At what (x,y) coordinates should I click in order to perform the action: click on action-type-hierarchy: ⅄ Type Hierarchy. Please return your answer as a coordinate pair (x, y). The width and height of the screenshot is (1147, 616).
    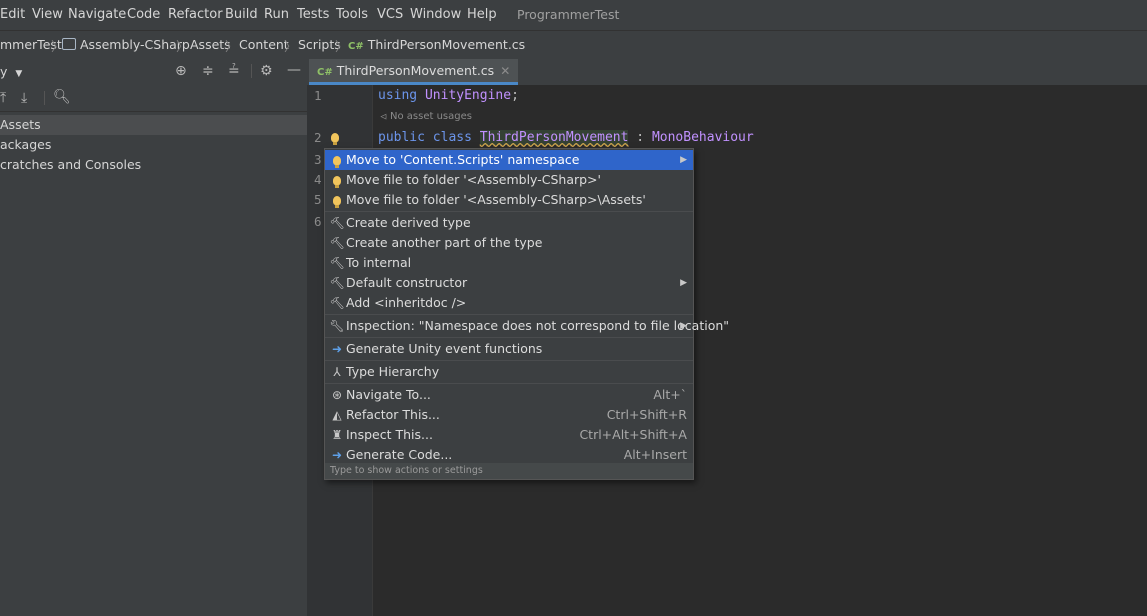
    Looking at the image, I should click on (509, 372).